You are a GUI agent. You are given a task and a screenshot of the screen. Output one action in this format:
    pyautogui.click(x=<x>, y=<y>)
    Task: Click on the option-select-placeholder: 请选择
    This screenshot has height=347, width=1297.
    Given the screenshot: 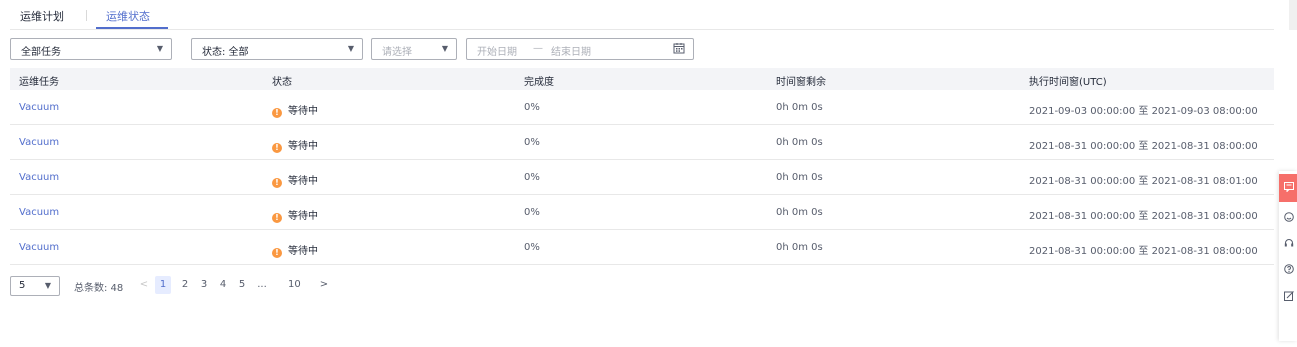 What is the action you would take?
    pyautogui.click(x=397, y=52)
    